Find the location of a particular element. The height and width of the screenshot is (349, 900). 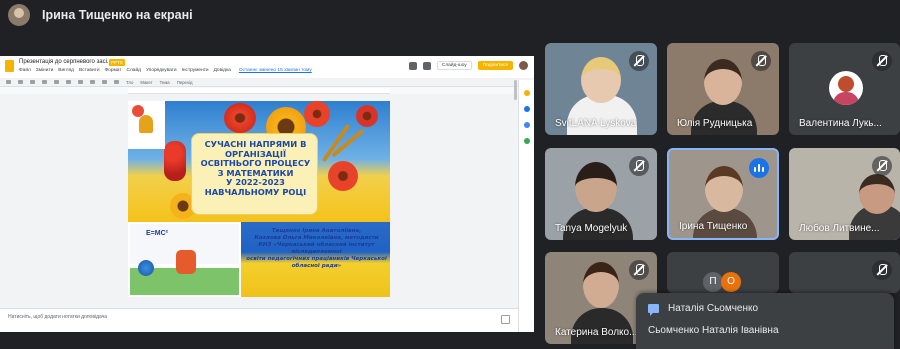

authors-line: обласної ради» is located at coordinates (316, 266).